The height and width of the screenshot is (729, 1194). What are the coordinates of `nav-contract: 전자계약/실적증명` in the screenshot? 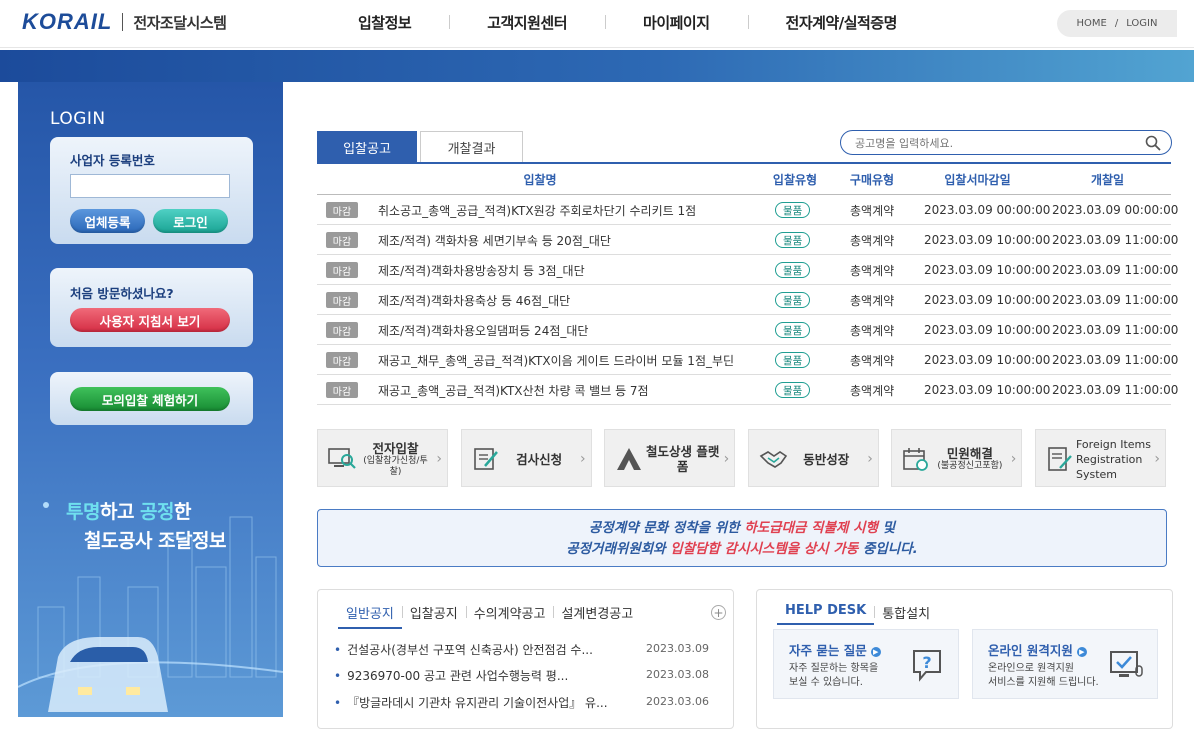 It's located at (841, 22).